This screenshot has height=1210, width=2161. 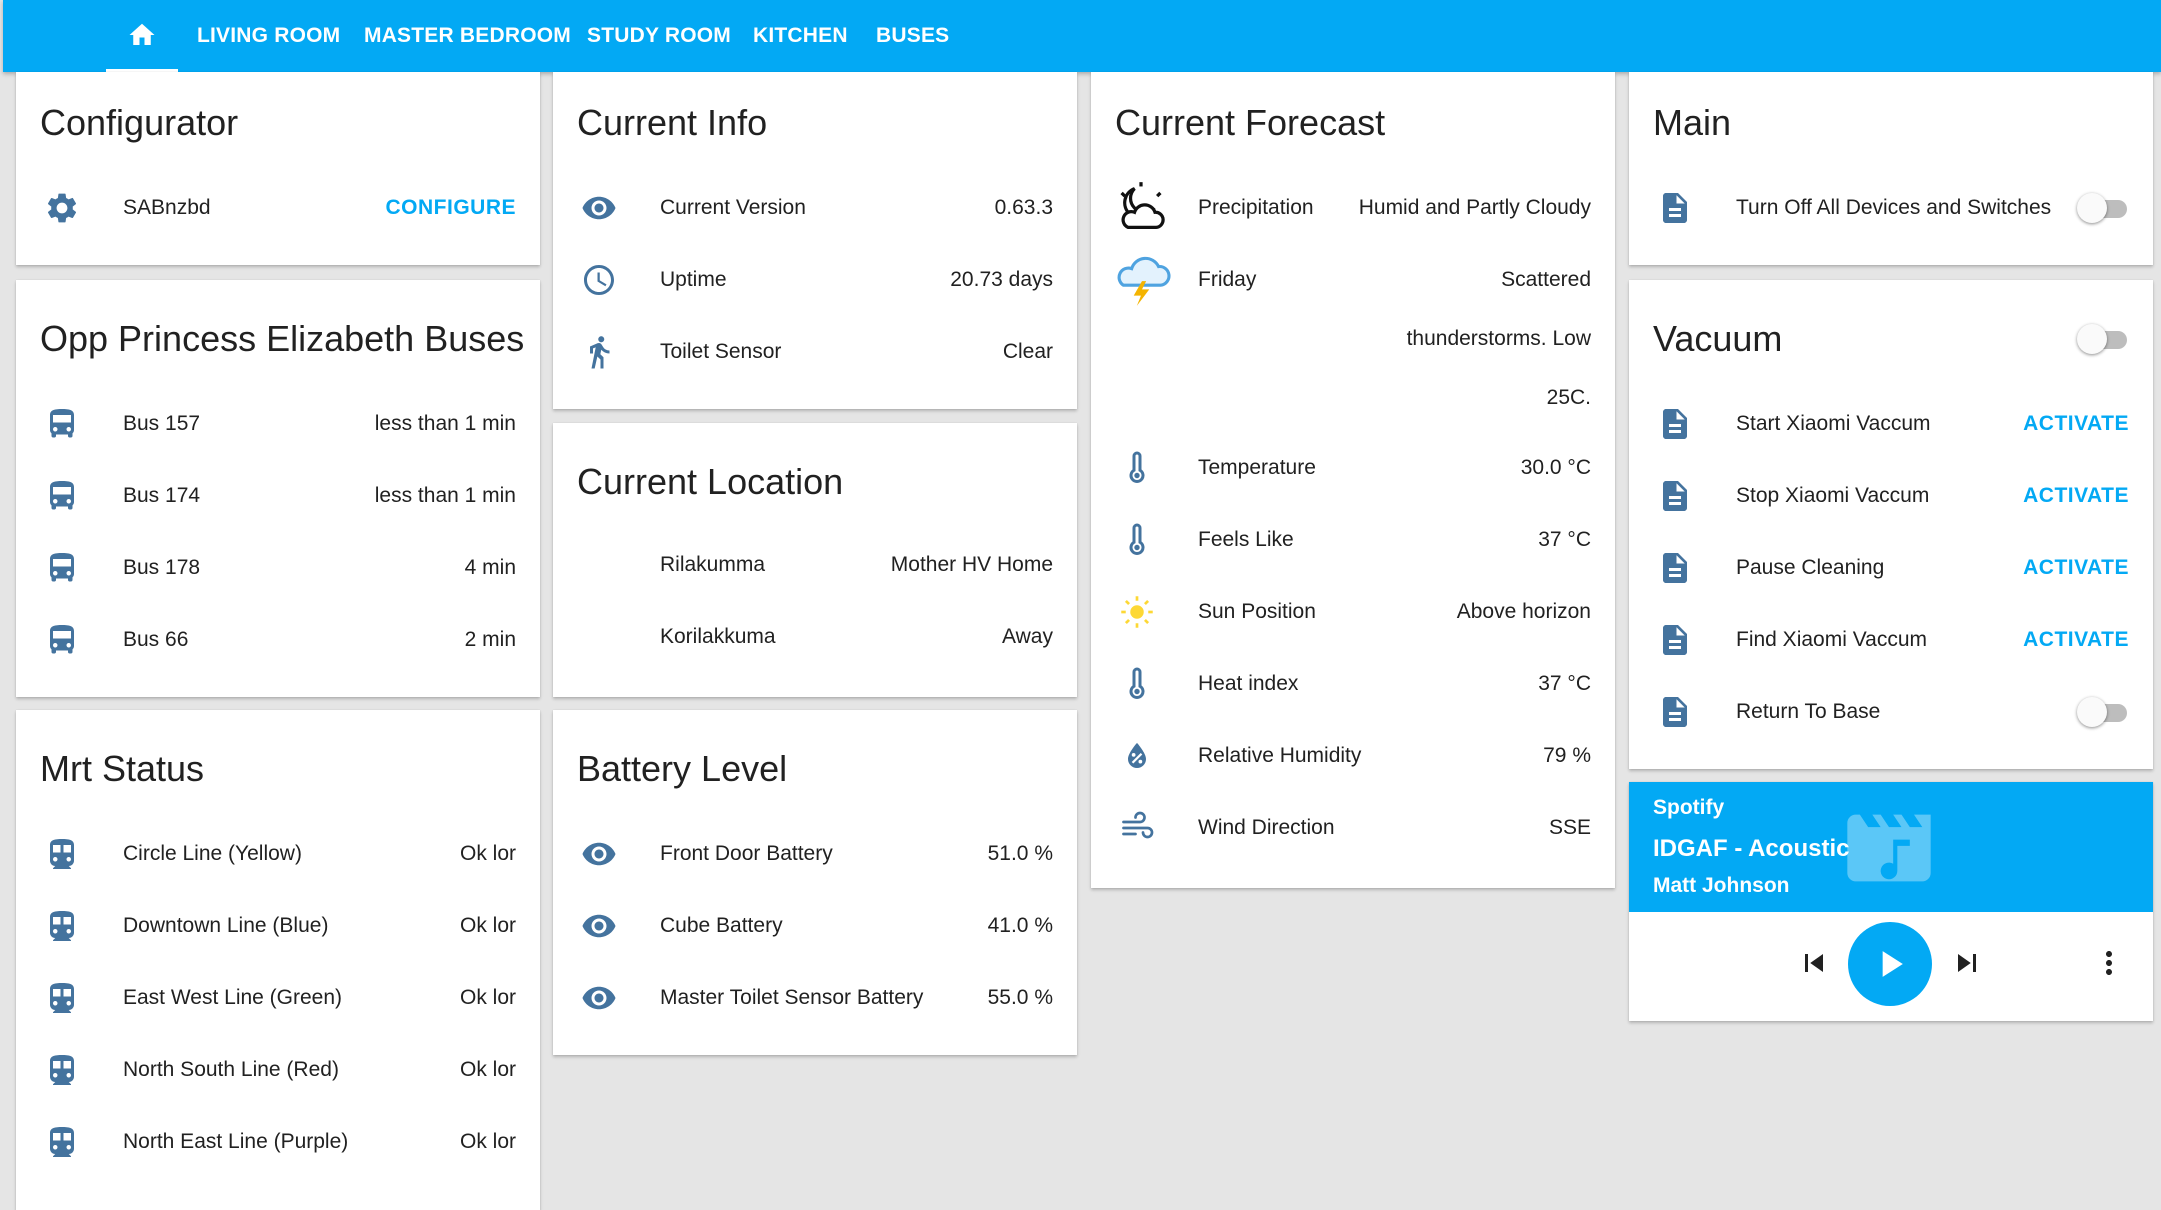 What do you see at coordinates (1353, 468) in the screenshot?
I see `forecast-row: Temperature 30.0 °C` at bounding box center [1353, 468].